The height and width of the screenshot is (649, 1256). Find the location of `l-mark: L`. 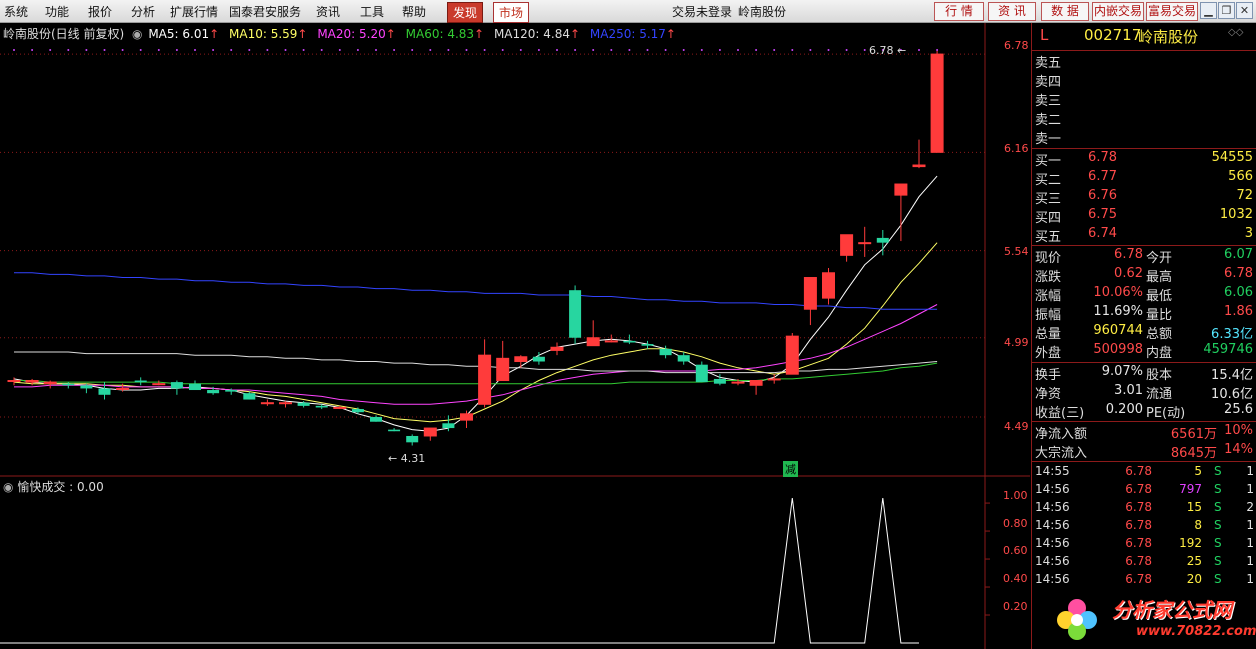

l-mark: L is located at coordinates (1044, 35).